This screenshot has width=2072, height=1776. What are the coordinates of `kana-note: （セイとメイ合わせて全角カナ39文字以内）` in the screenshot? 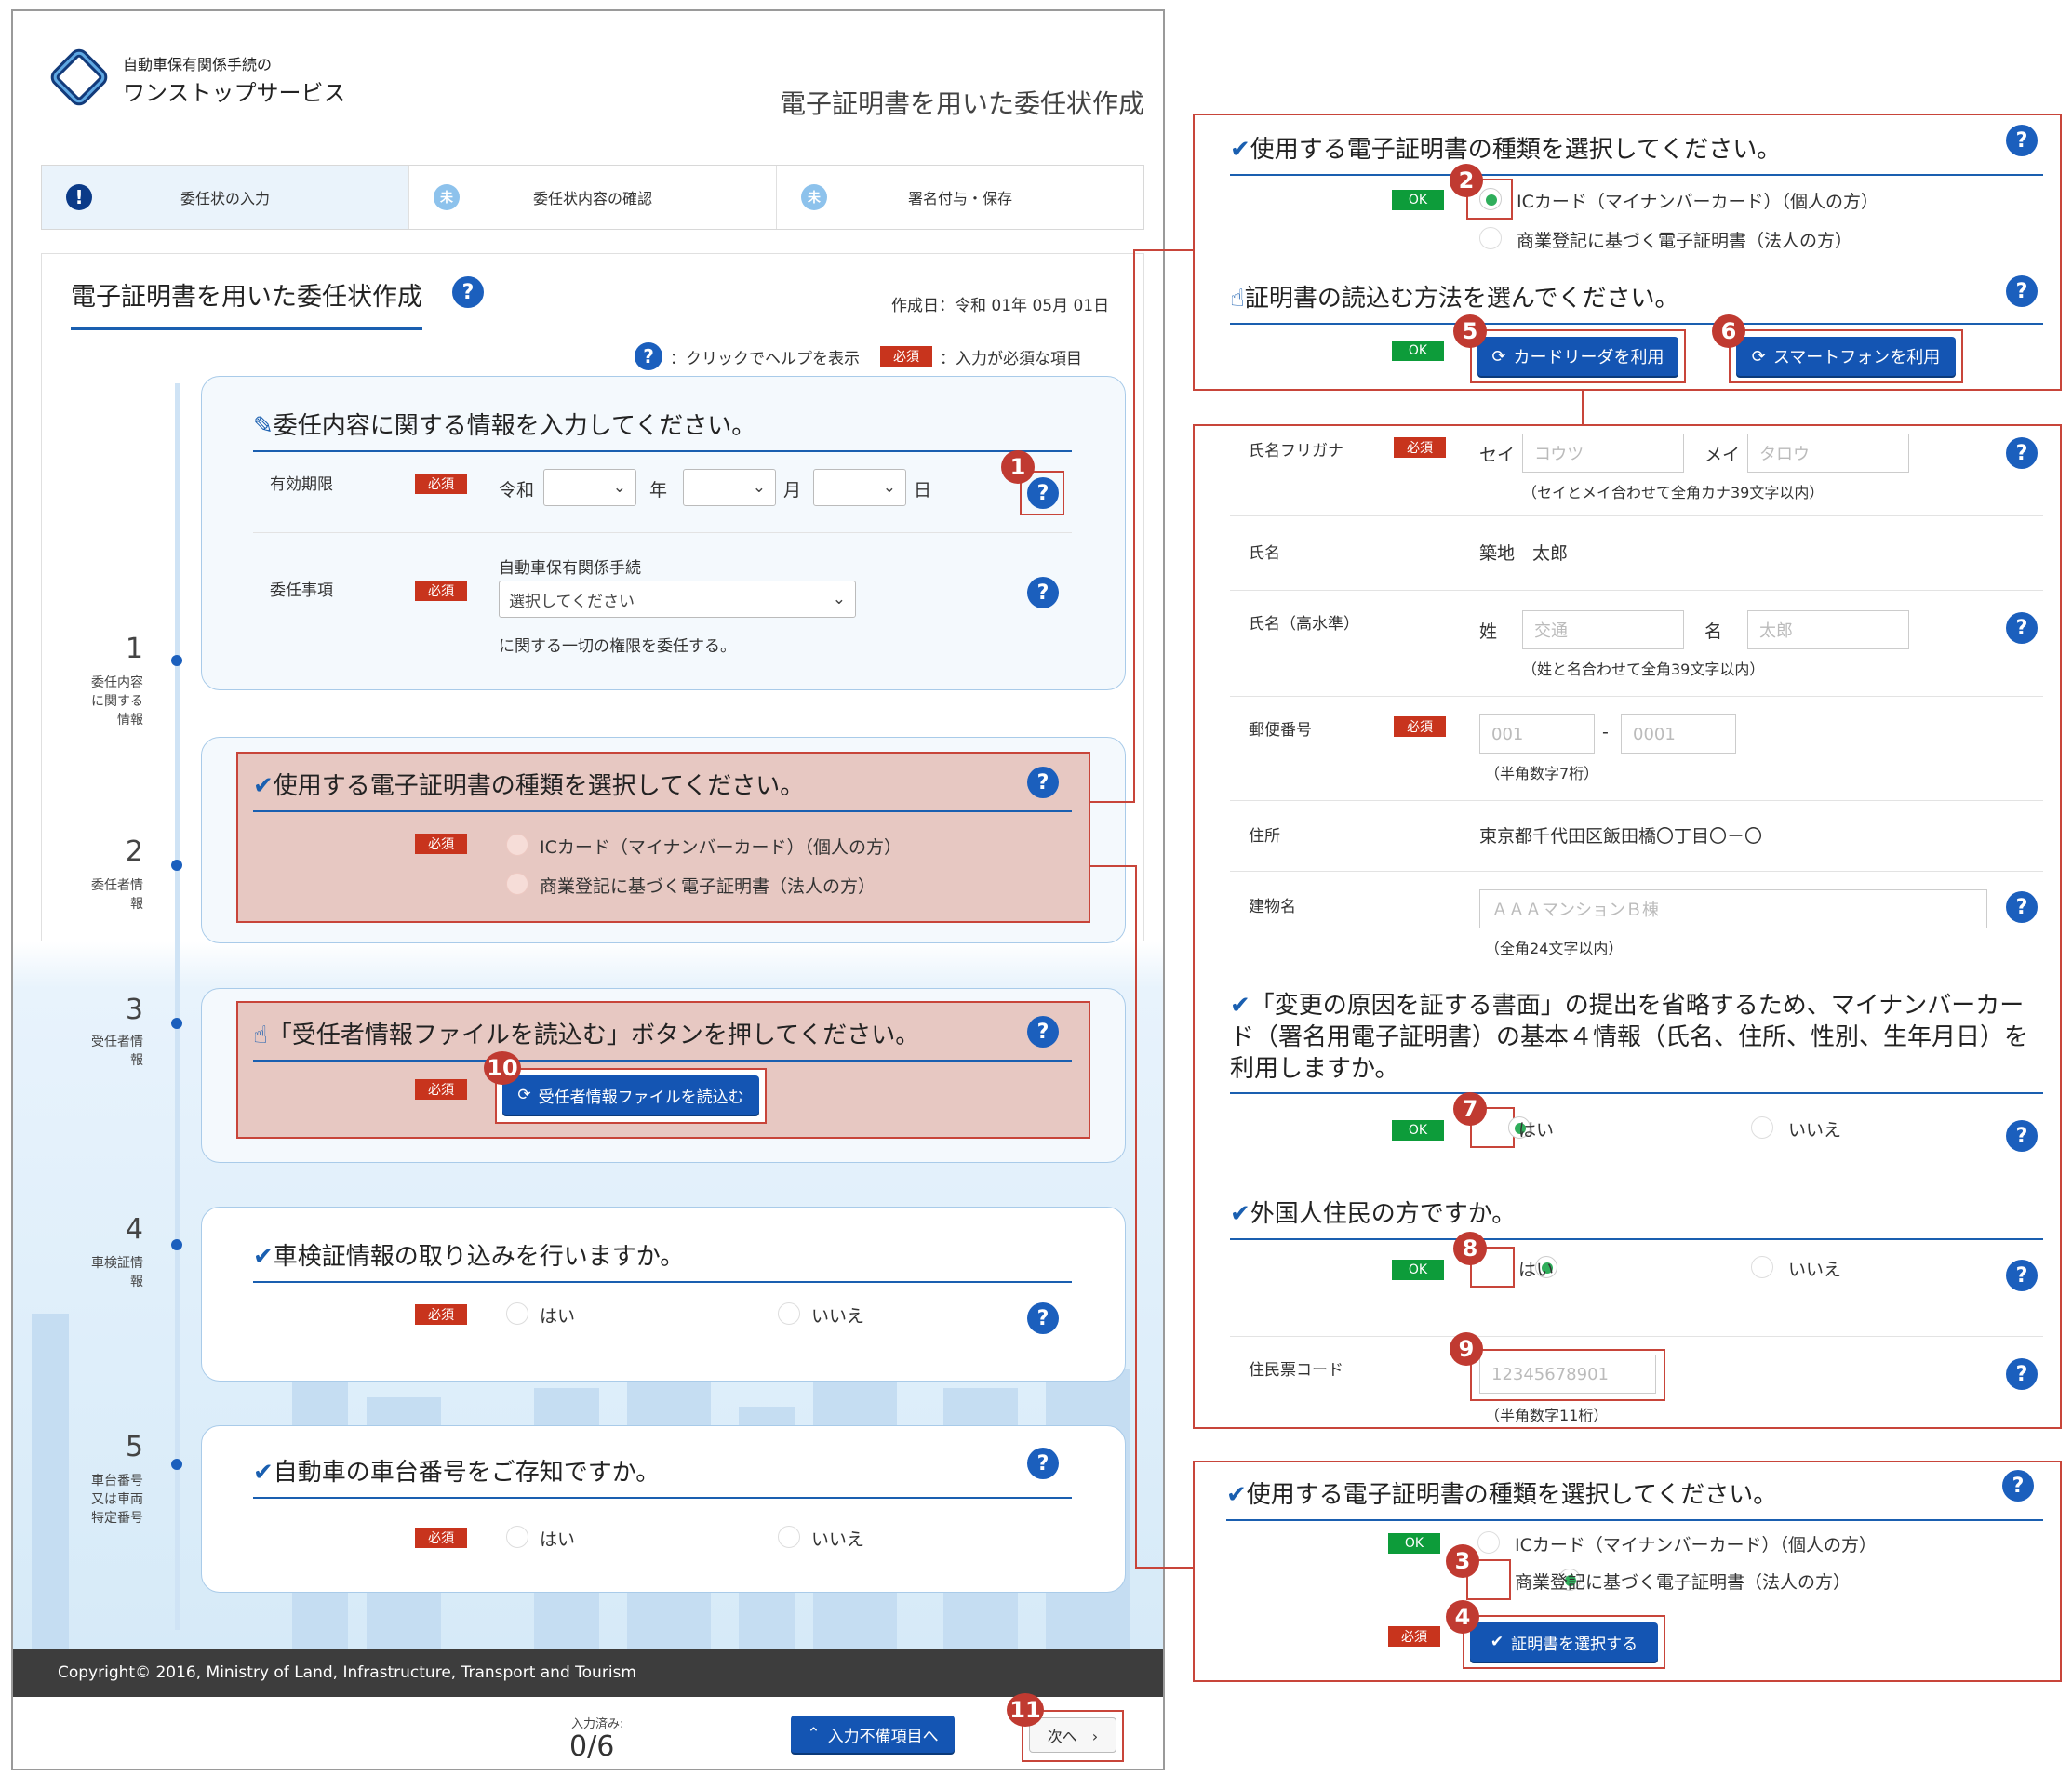 It's located at (1674, 492).